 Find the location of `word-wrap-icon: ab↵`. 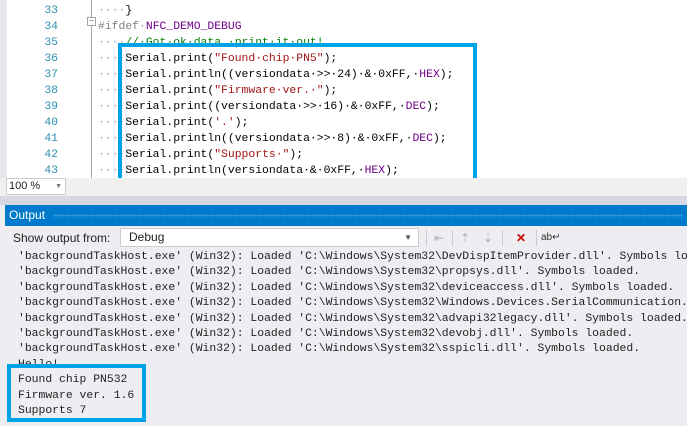

word-wrap-icon: ab↵ is located at coordinates (551, 238).